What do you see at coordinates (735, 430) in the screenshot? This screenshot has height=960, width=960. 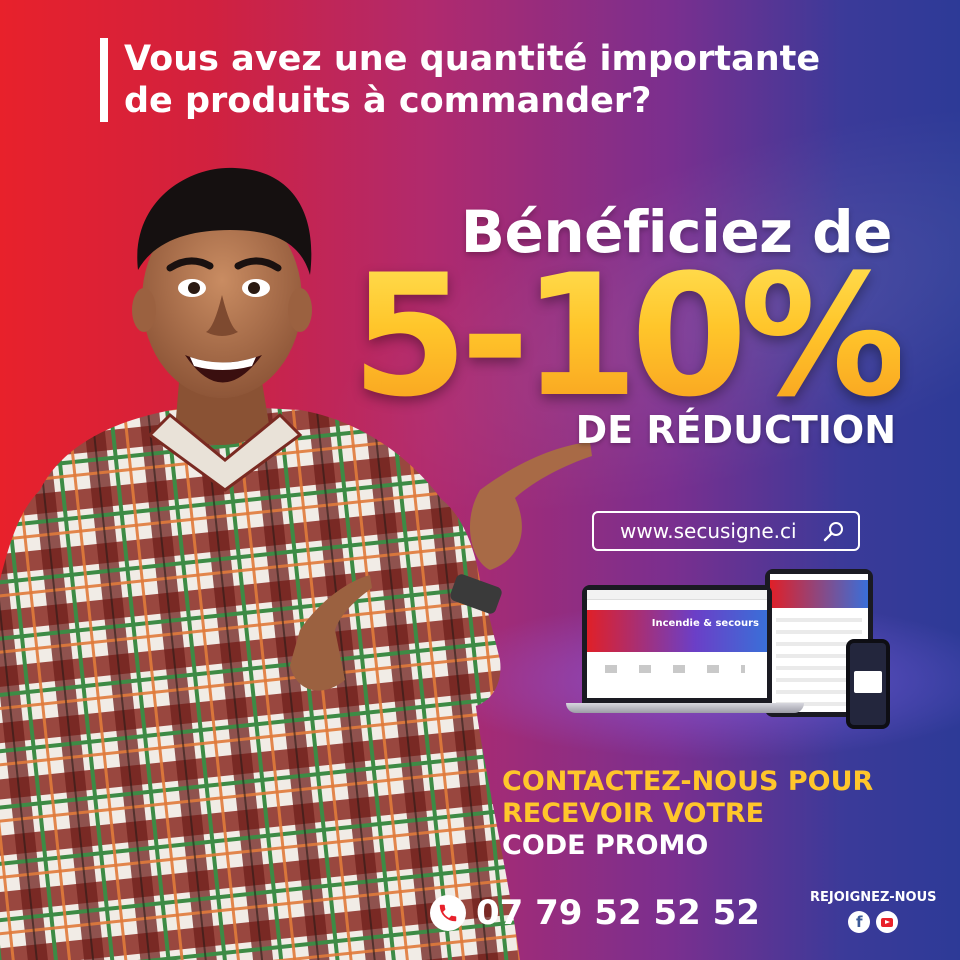 I see `discount-label: DE RÉDUCTION` at bounding box center [735, 430].